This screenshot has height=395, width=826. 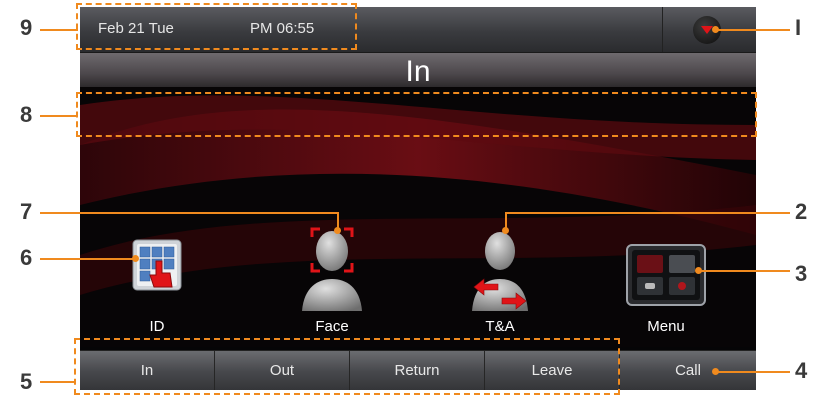 I want to click on divider, so click(x=662, y=29).